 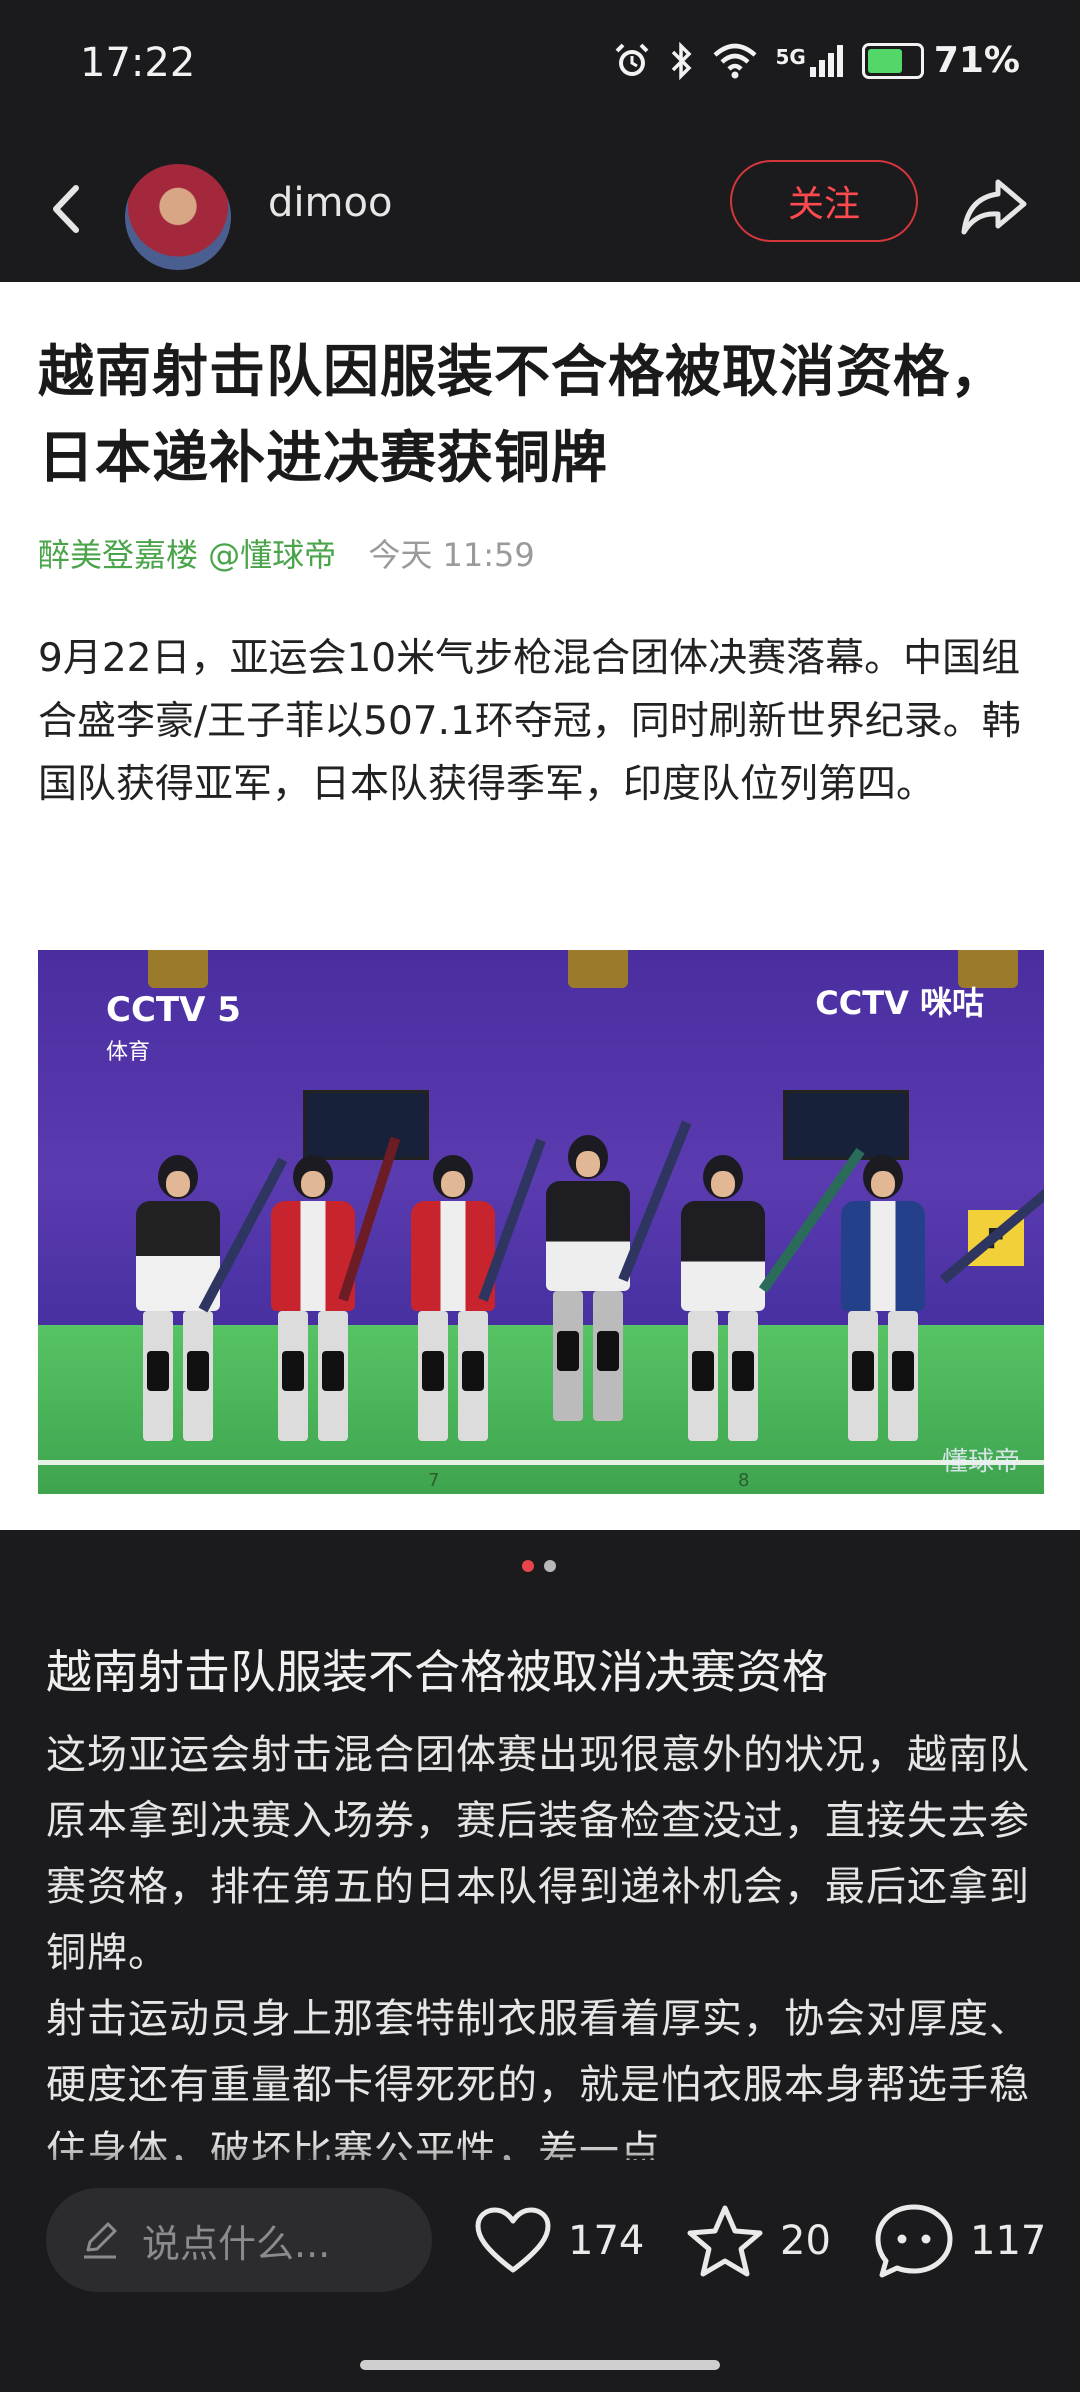 What do you see at coordinates (994, 206) in the screenshot?
I see `share-icon` at bounding box center [994, 206].